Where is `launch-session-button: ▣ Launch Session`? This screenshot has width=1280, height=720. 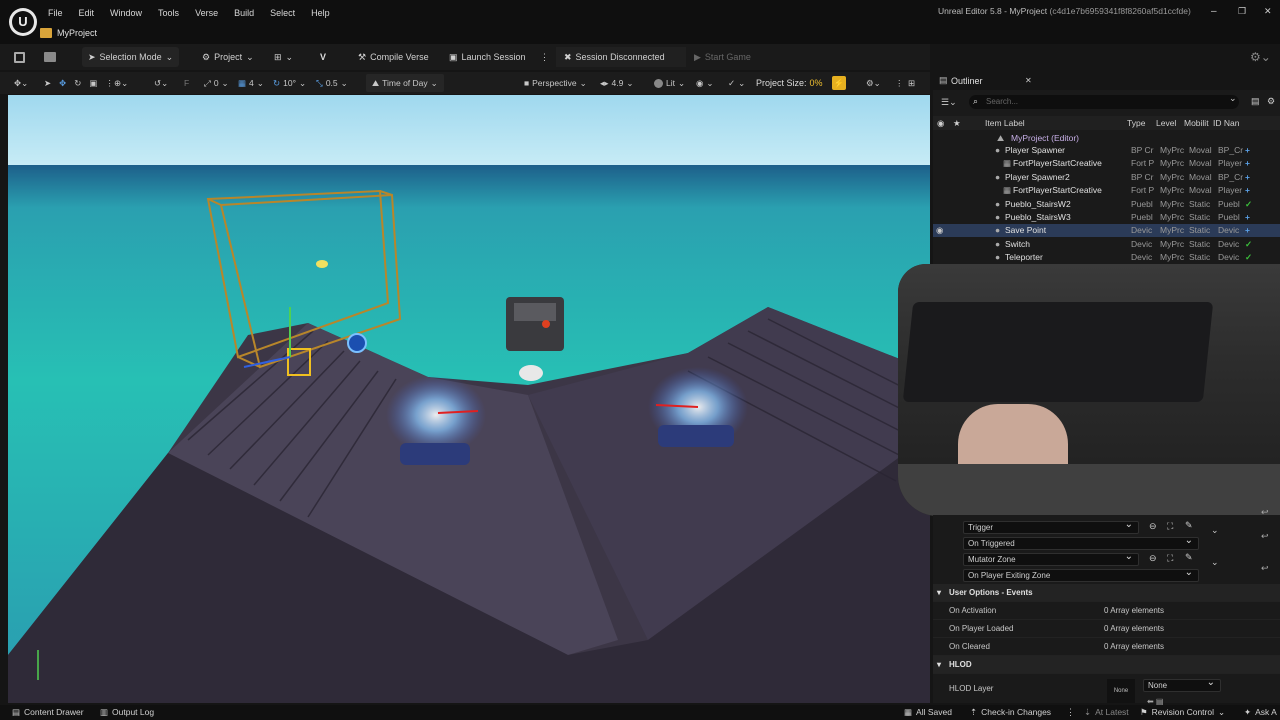
launch-session-button: ▣ Launch Session is located at coordinates (487, 57).